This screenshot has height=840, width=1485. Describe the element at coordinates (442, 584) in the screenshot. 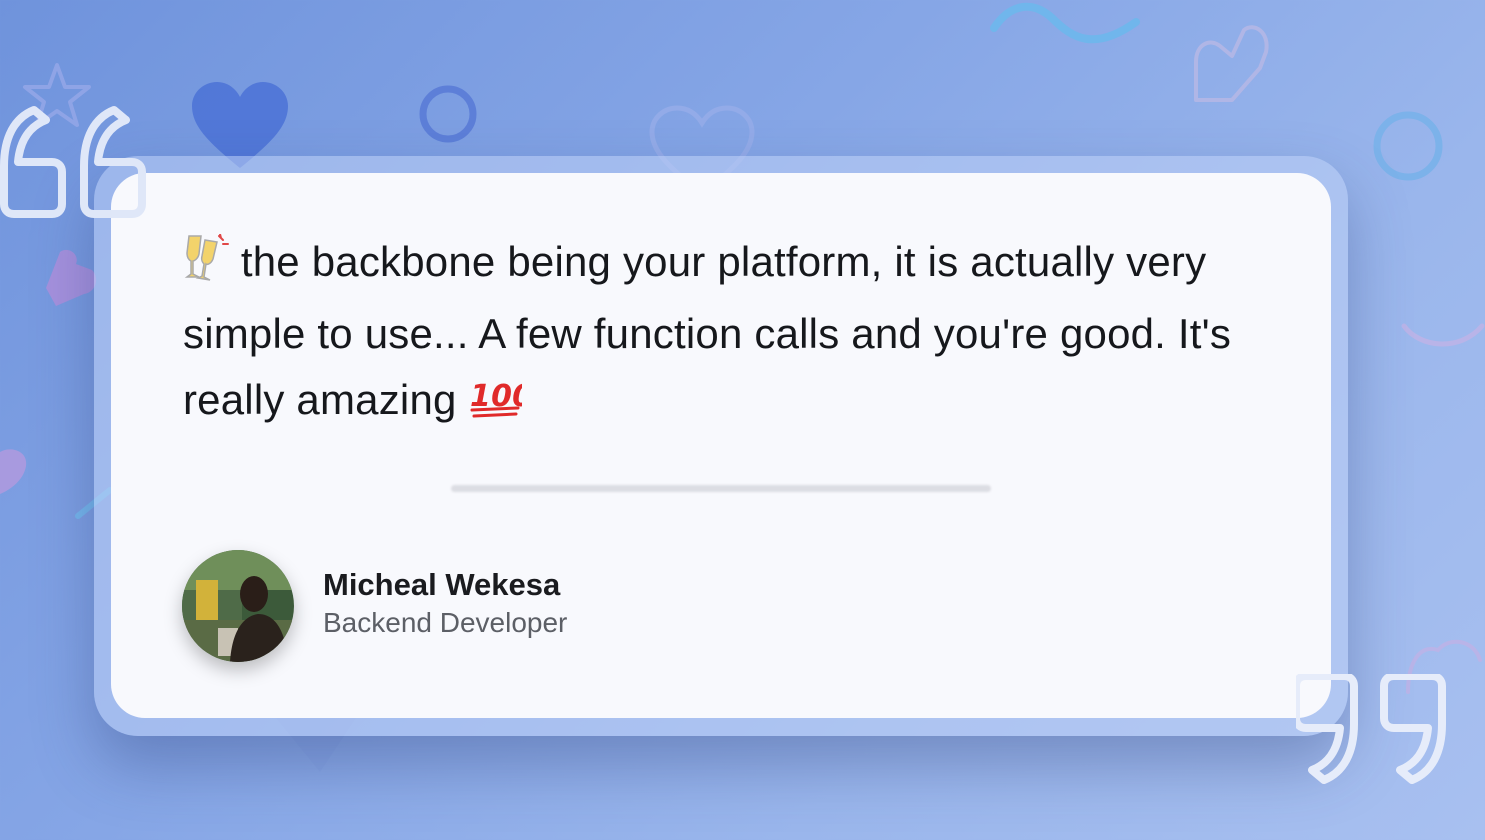

I see `author-name: Micheal Wekesa` at that location.